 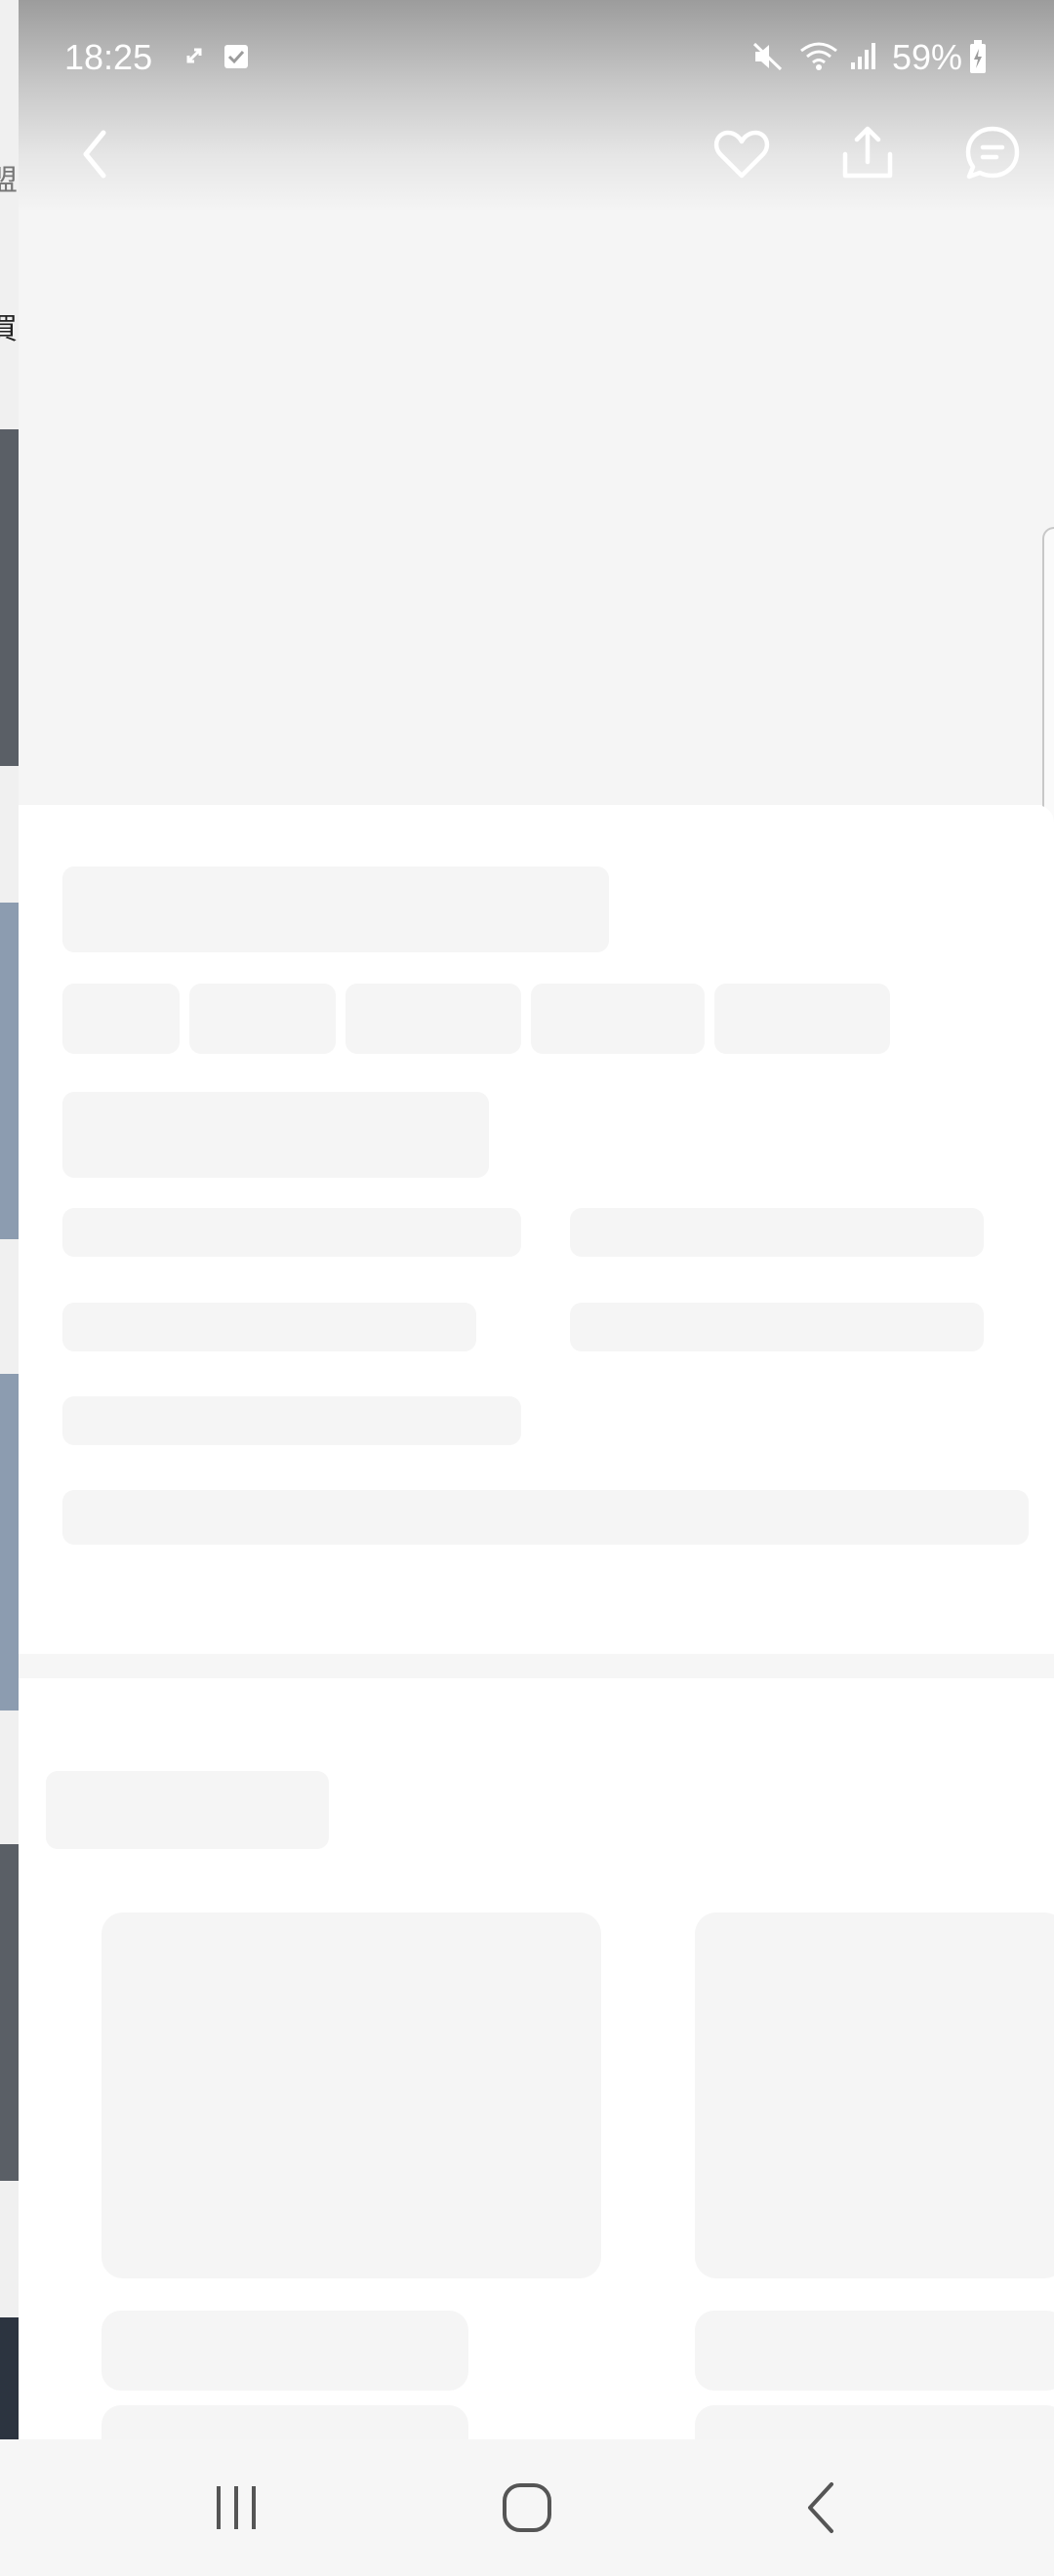 I want to click on status-time: 18:25, so click(x=108, y=57).